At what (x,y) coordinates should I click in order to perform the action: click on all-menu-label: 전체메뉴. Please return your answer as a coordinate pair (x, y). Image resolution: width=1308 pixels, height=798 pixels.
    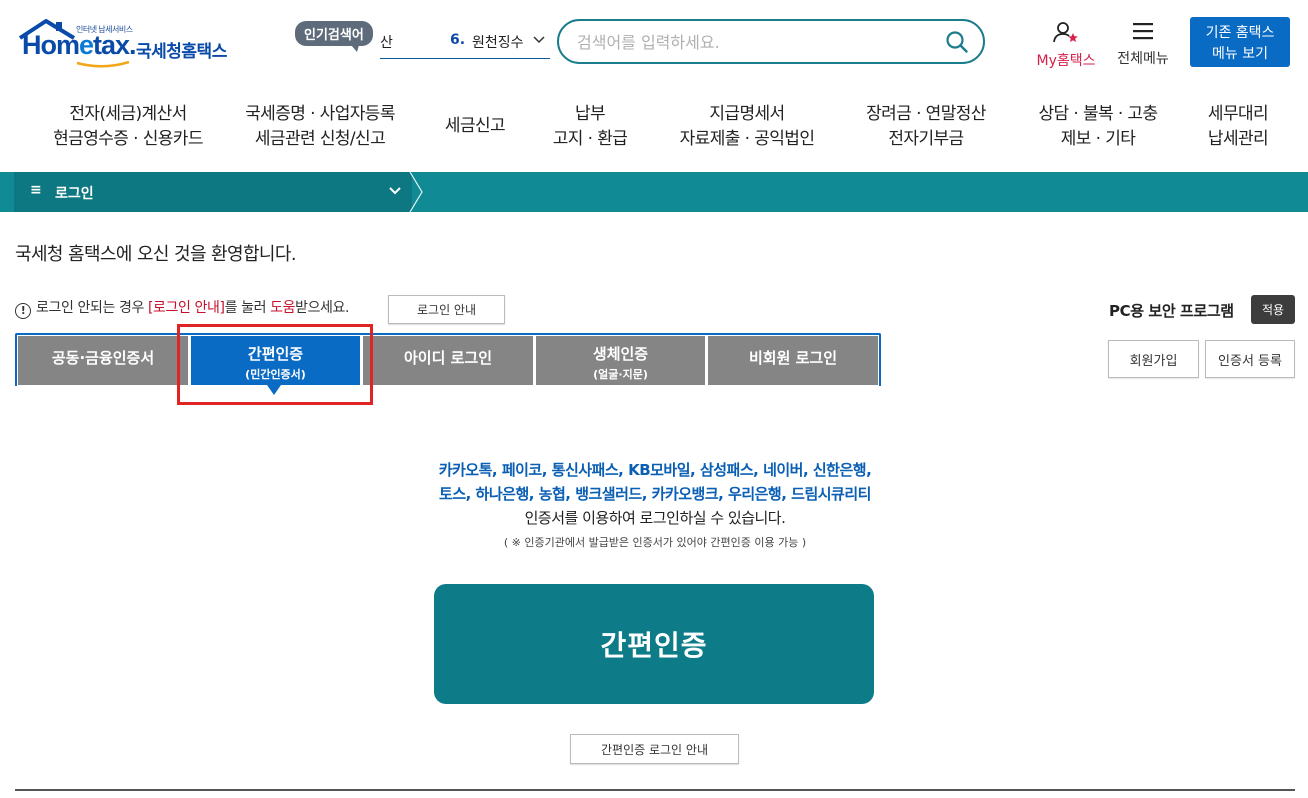
    Looking at the image, I should click on (1143, 59).